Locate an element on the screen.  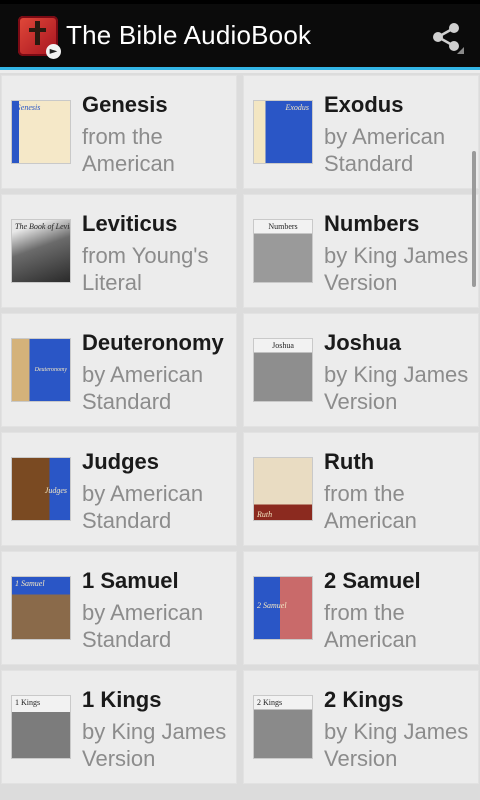
book-cover: Ruth is located at coordinates (283, 489).